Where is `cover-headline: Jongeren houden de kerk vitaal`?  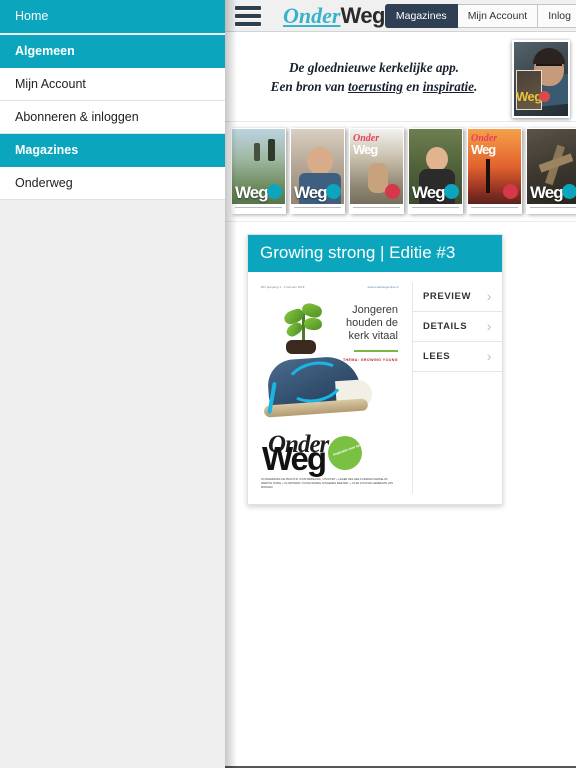
cover-headline: Jongeren houden de kerk vitaal is located at coordinates (372, 322).